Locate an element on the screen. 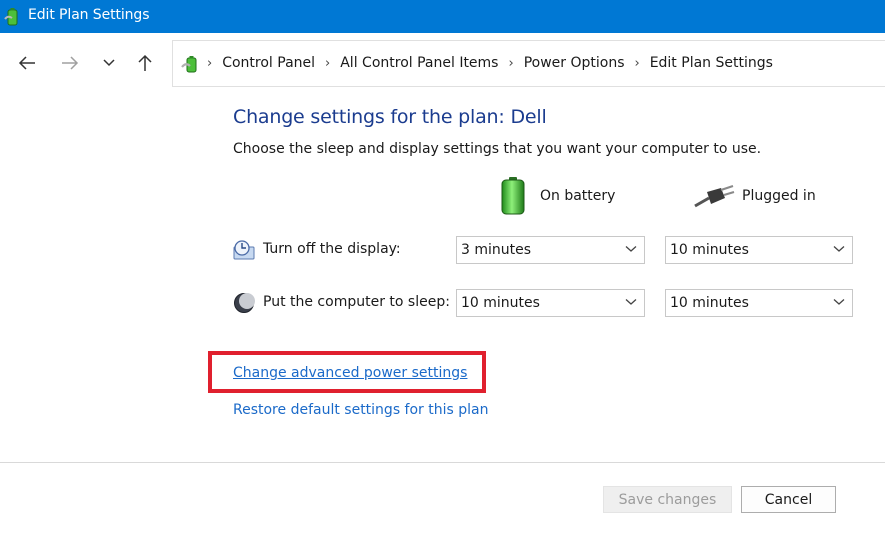  page-title: Change settings for the plan: Dell is located at coordinates (390, 117).